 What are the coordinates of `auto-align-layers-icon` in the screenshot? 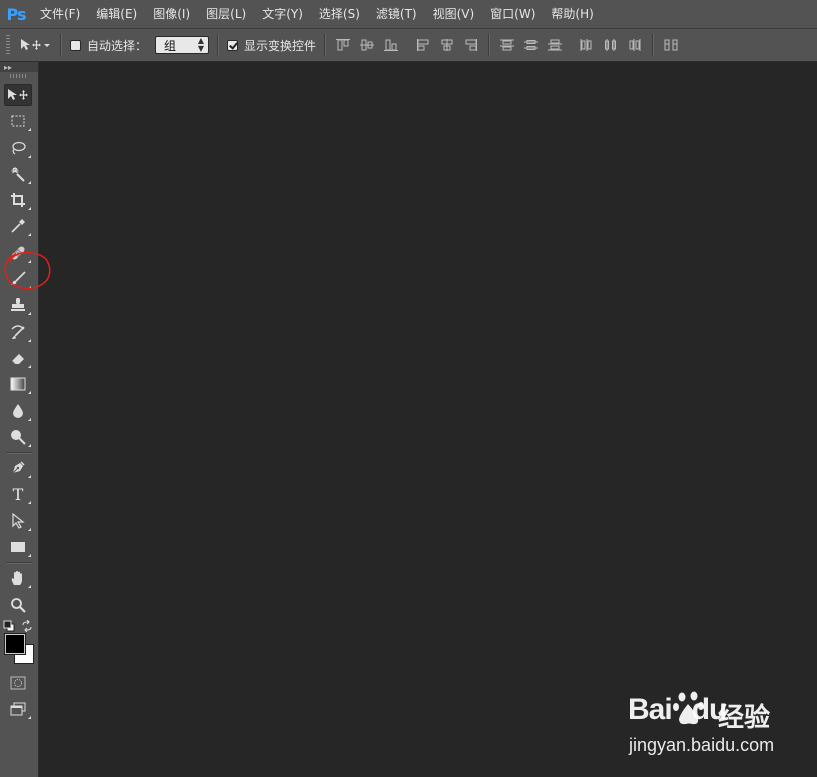 It's located at (671, 45).